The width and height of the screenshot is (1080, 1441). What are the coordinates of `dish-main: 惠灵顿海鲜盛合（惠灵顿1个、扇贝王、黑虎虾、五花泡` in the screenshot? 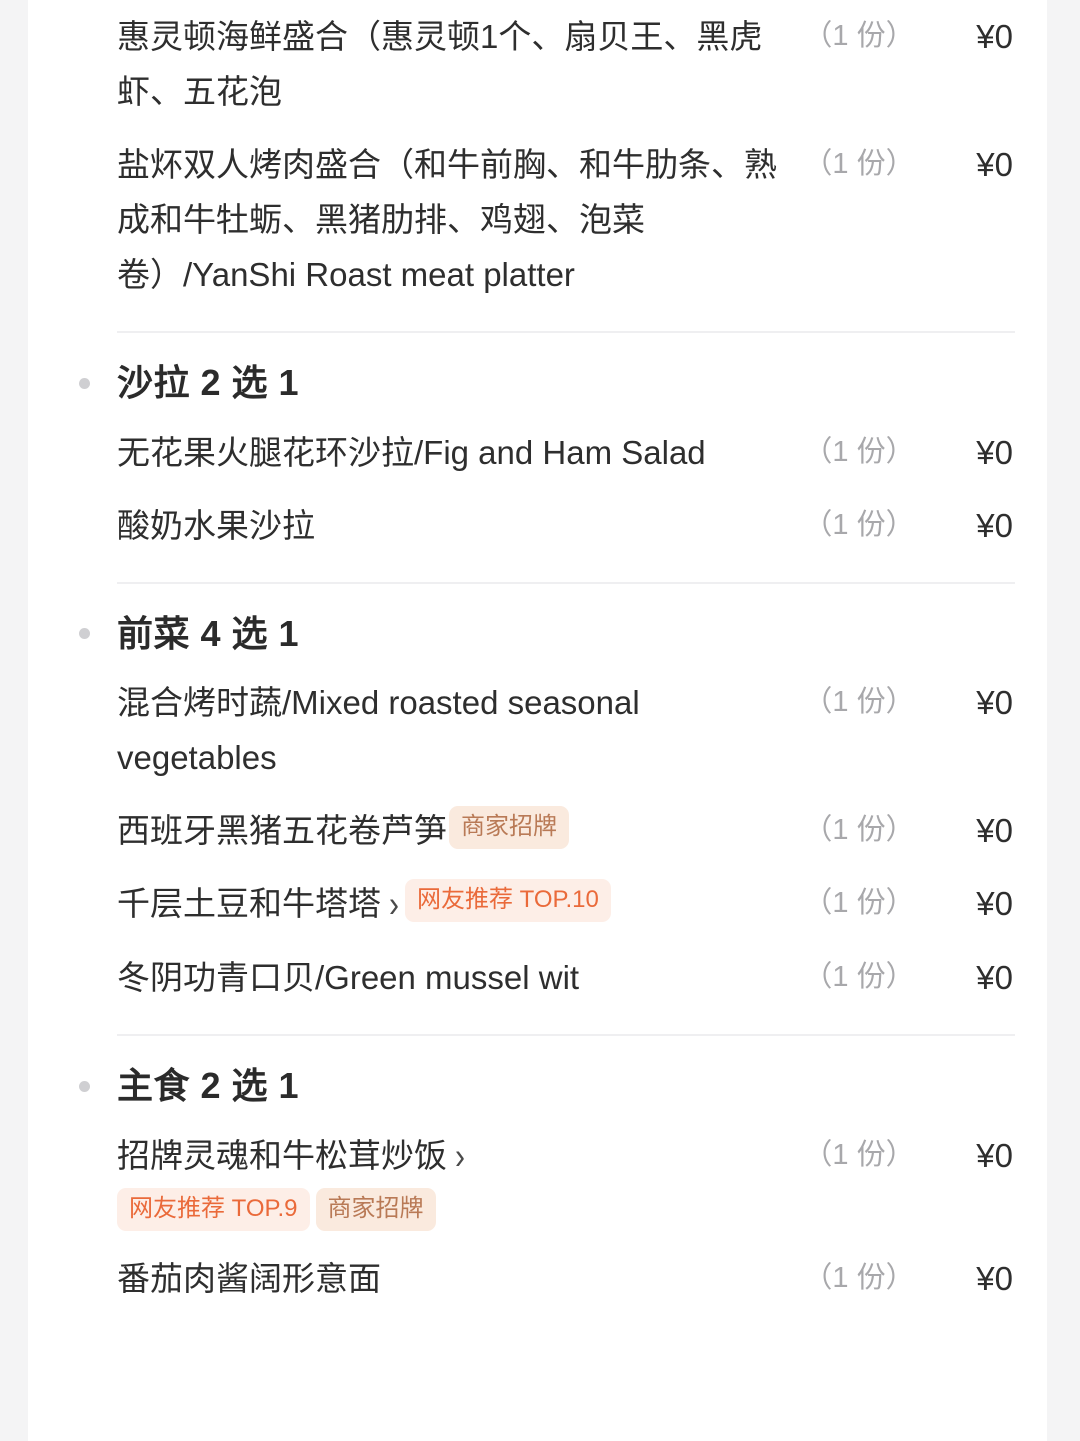 It's located at (453, 64).